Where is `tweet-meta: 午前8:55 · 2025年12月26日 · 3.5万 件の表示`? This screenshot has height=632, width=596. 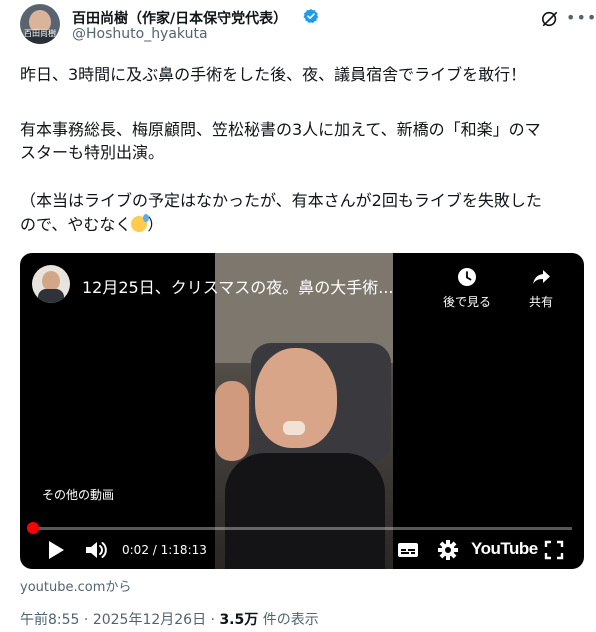 tweet-meta: 午前8:55 · 2025年12月26日 · 3.5万 件の表示 is located at coordinates (169, 619).